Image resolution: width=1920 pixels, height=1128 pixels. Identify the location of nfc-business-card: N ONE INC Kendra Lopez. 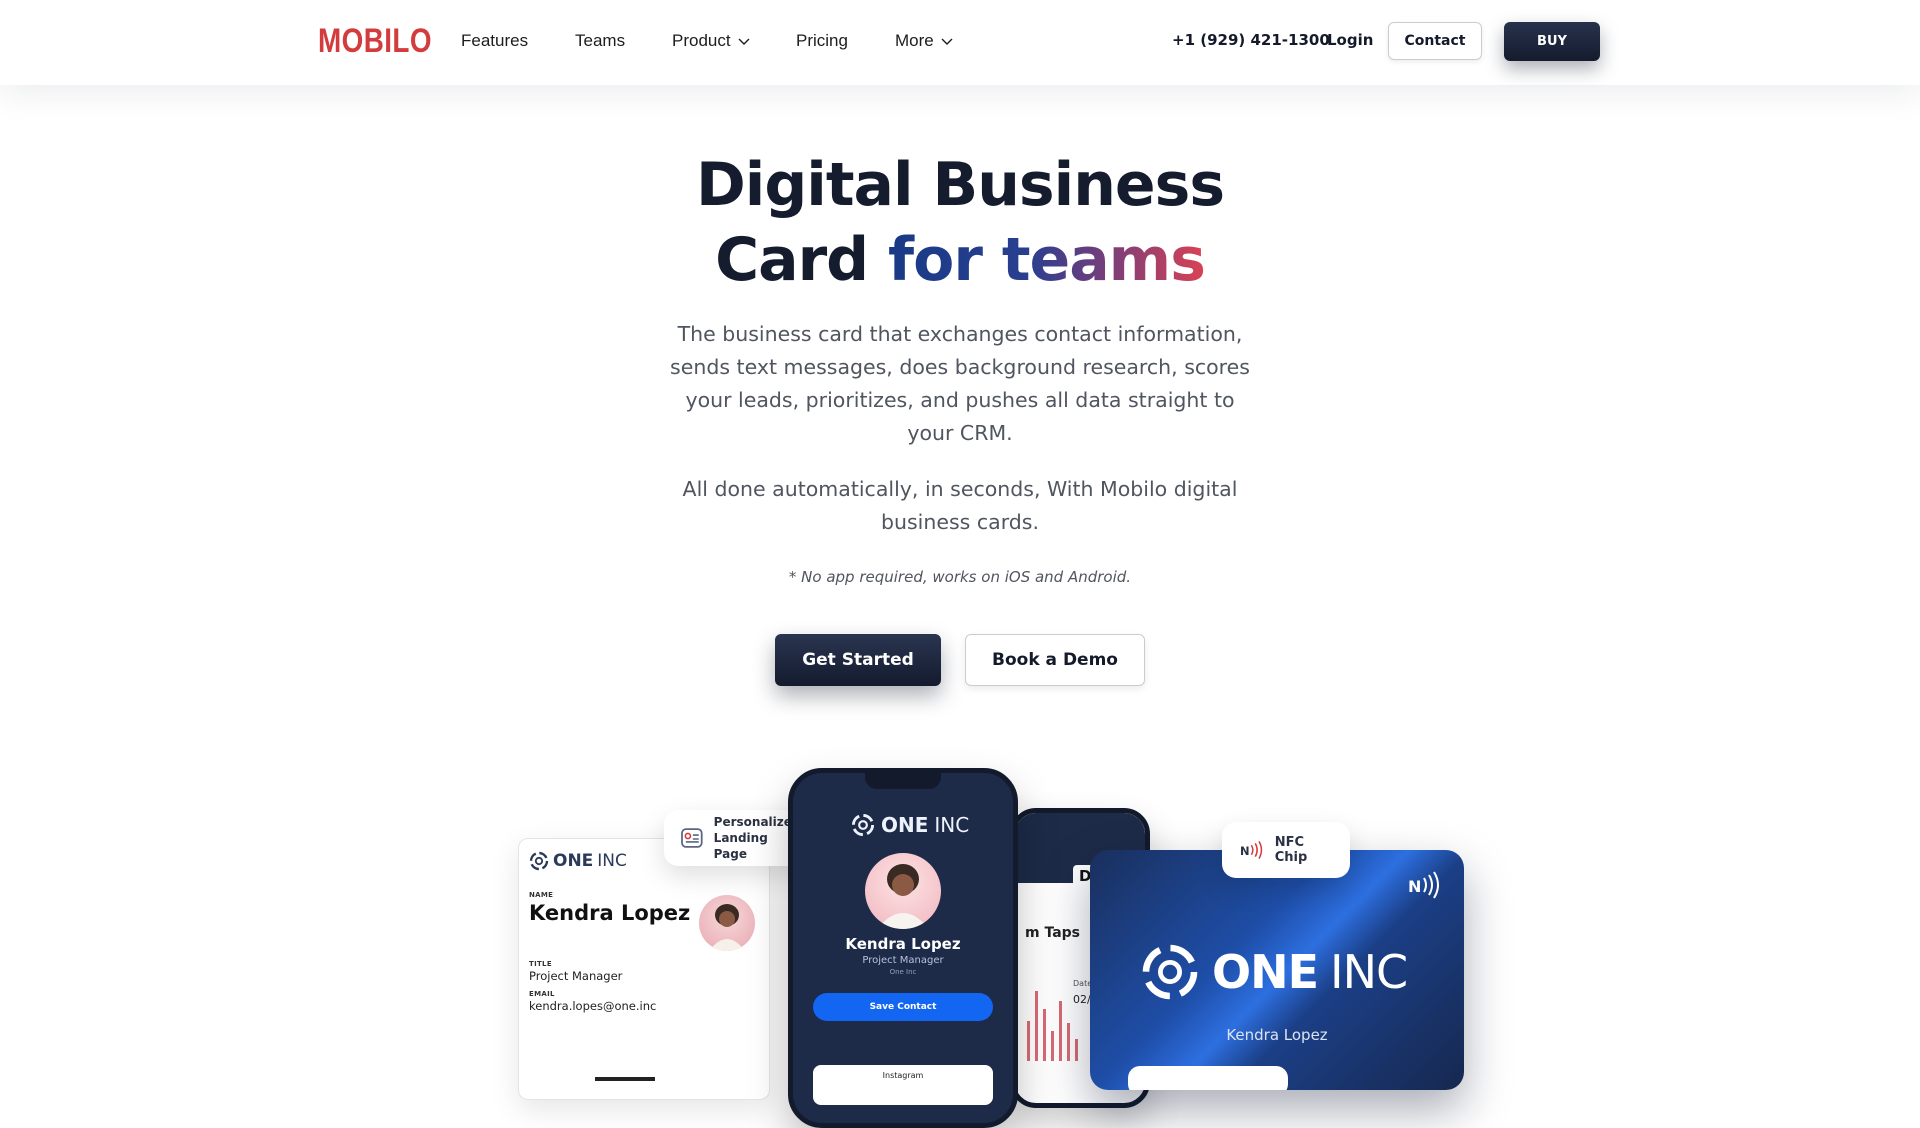
(1277, 970).